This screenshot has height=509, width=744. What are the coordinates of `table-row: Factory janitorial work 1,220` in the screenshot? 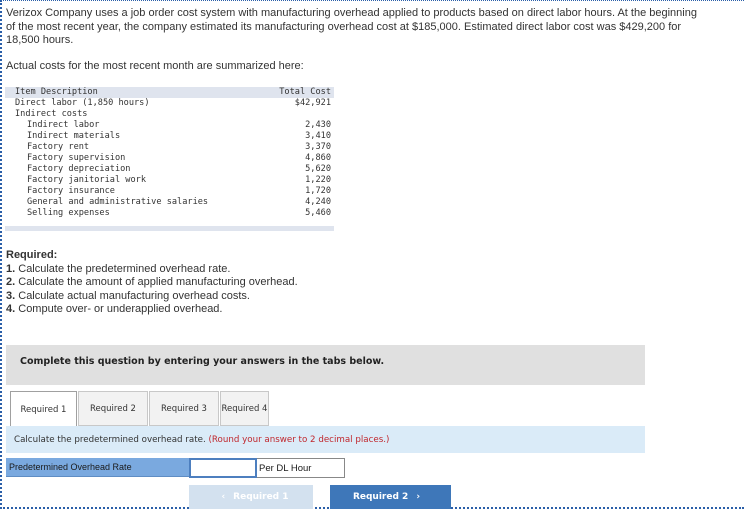 It's located at (169, 180).